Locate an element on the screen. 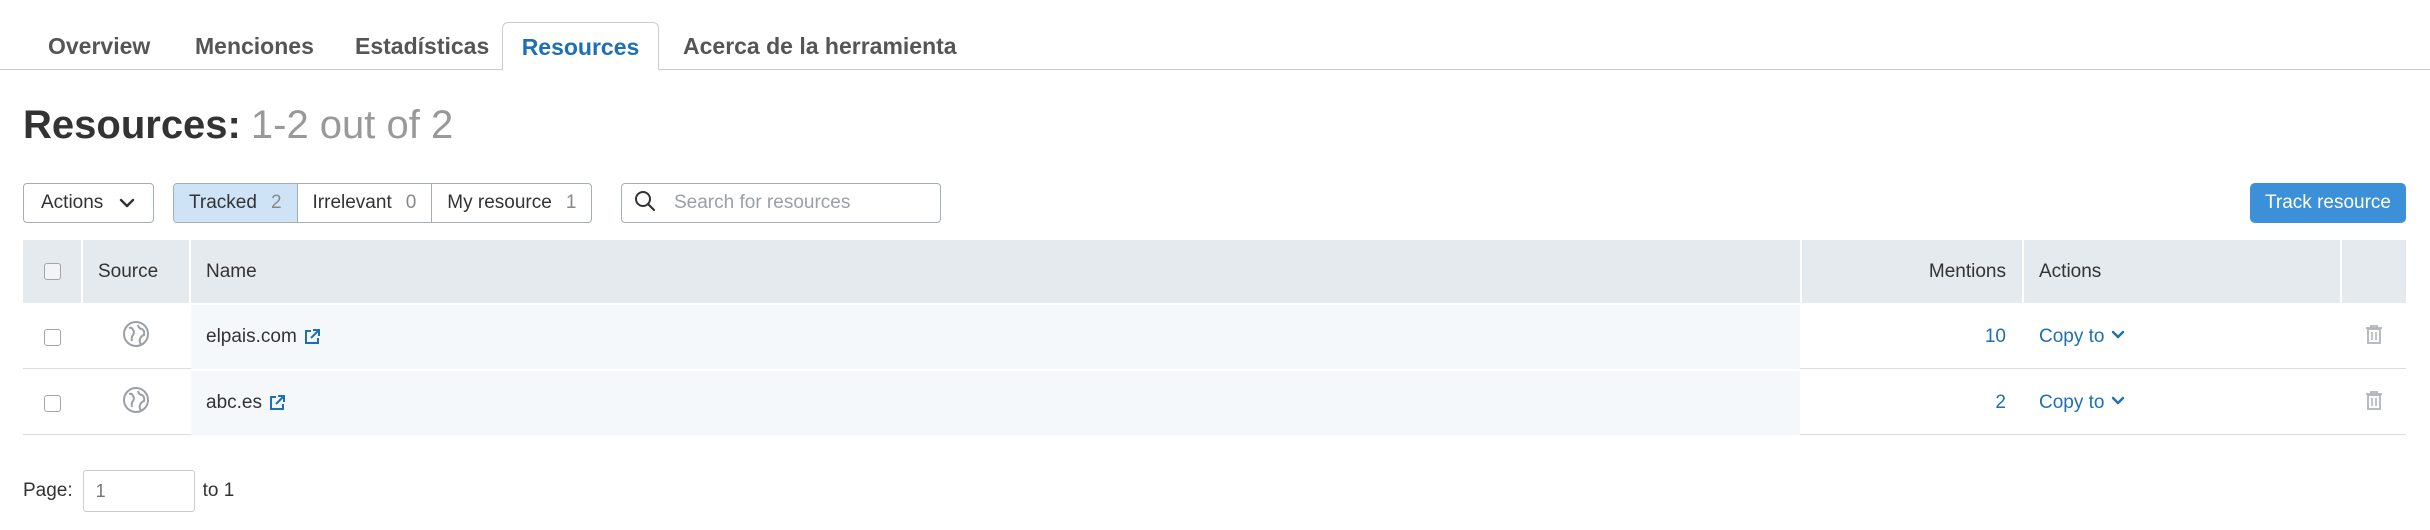 The width and height of the screenshot is (2430, 530). page-title-main: Resources: is located at coordinates (132, 125).